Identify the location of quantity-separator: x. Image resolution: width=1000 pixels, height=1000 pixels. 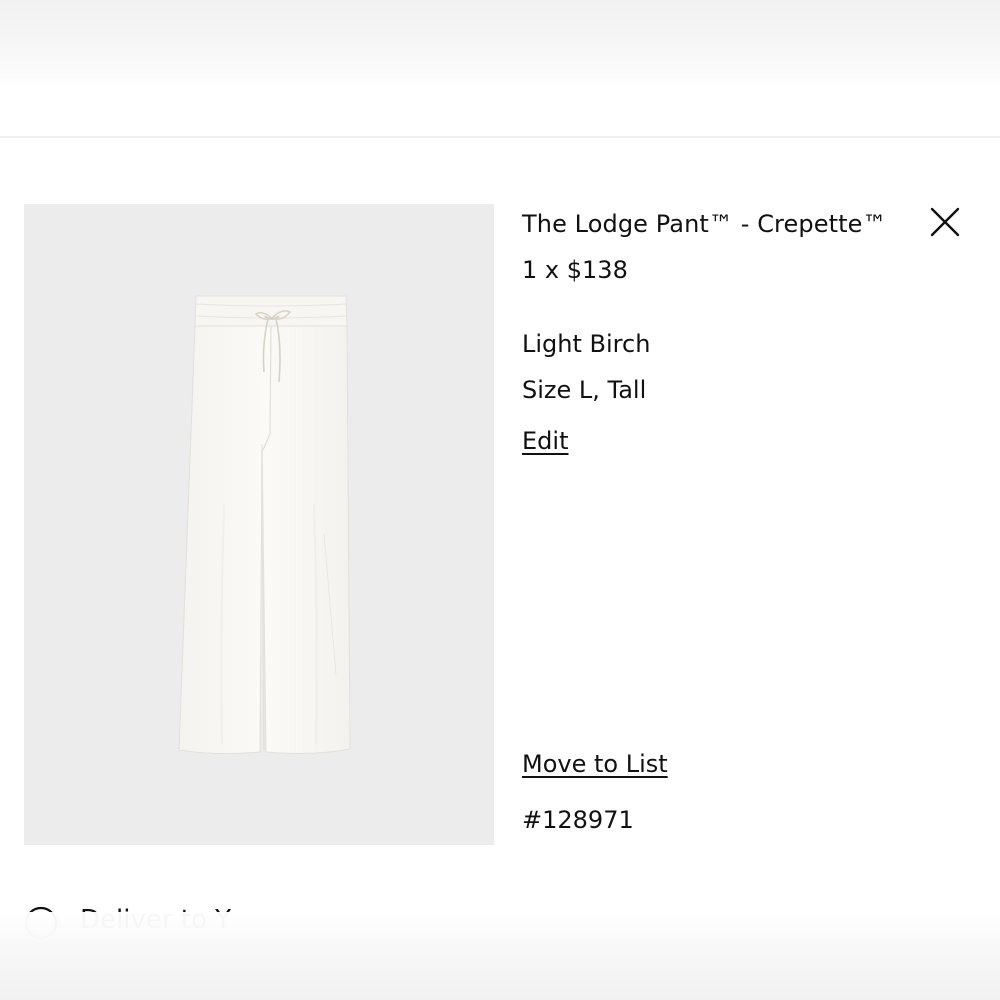
(552, 270).